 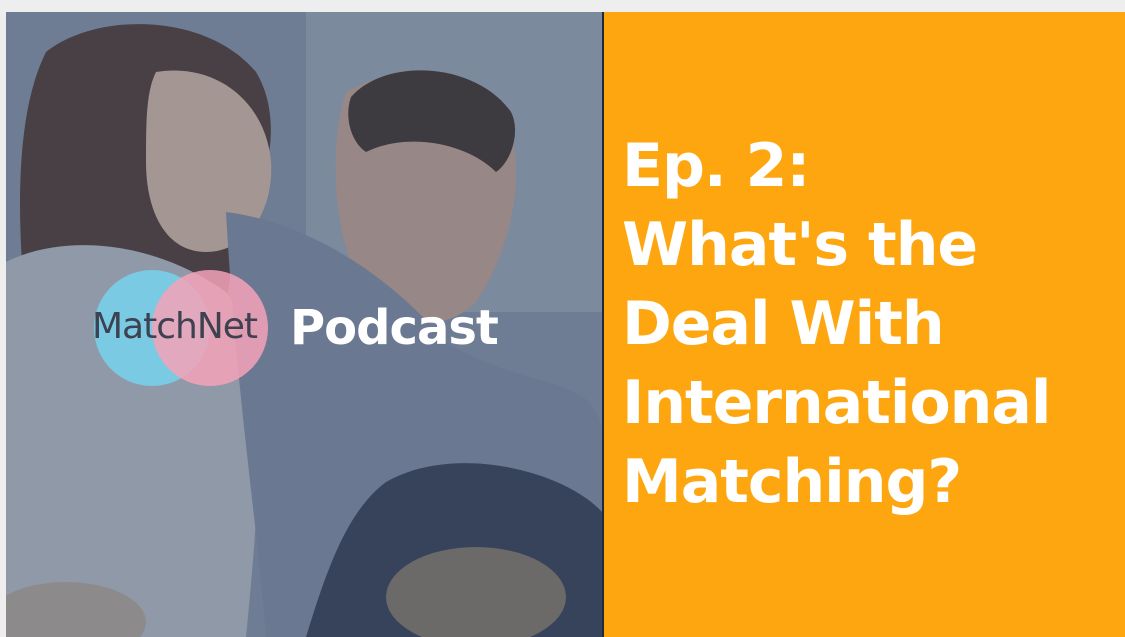 What do you see at coordinates (783, 324) in the screenshot?
I see `episode-title-line: Deal With` at bounding box center [783, 324].